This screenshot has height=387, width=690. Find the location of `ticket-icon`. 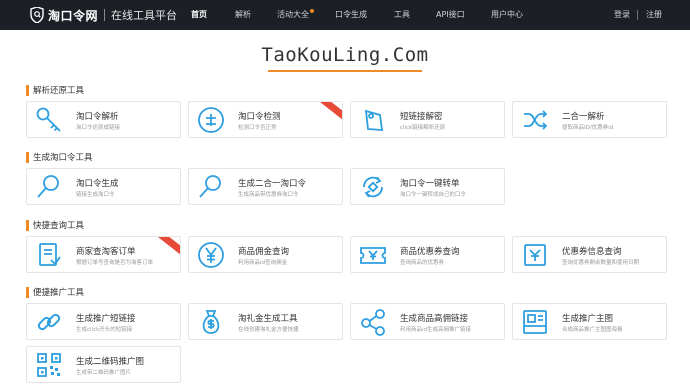

ticket-icon is located at coordinates (373, 255).